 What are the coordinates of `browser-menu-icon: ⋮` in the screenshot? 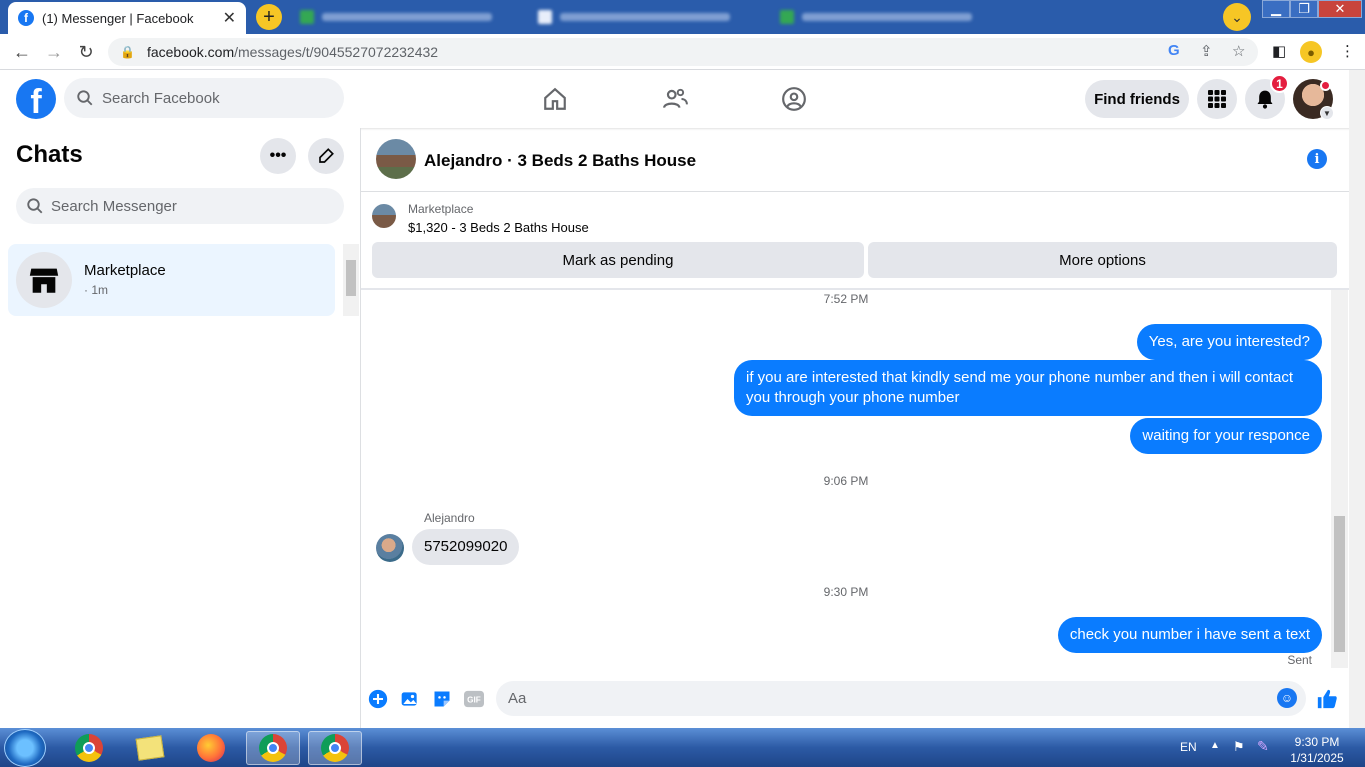 It's located at (1347, 51).